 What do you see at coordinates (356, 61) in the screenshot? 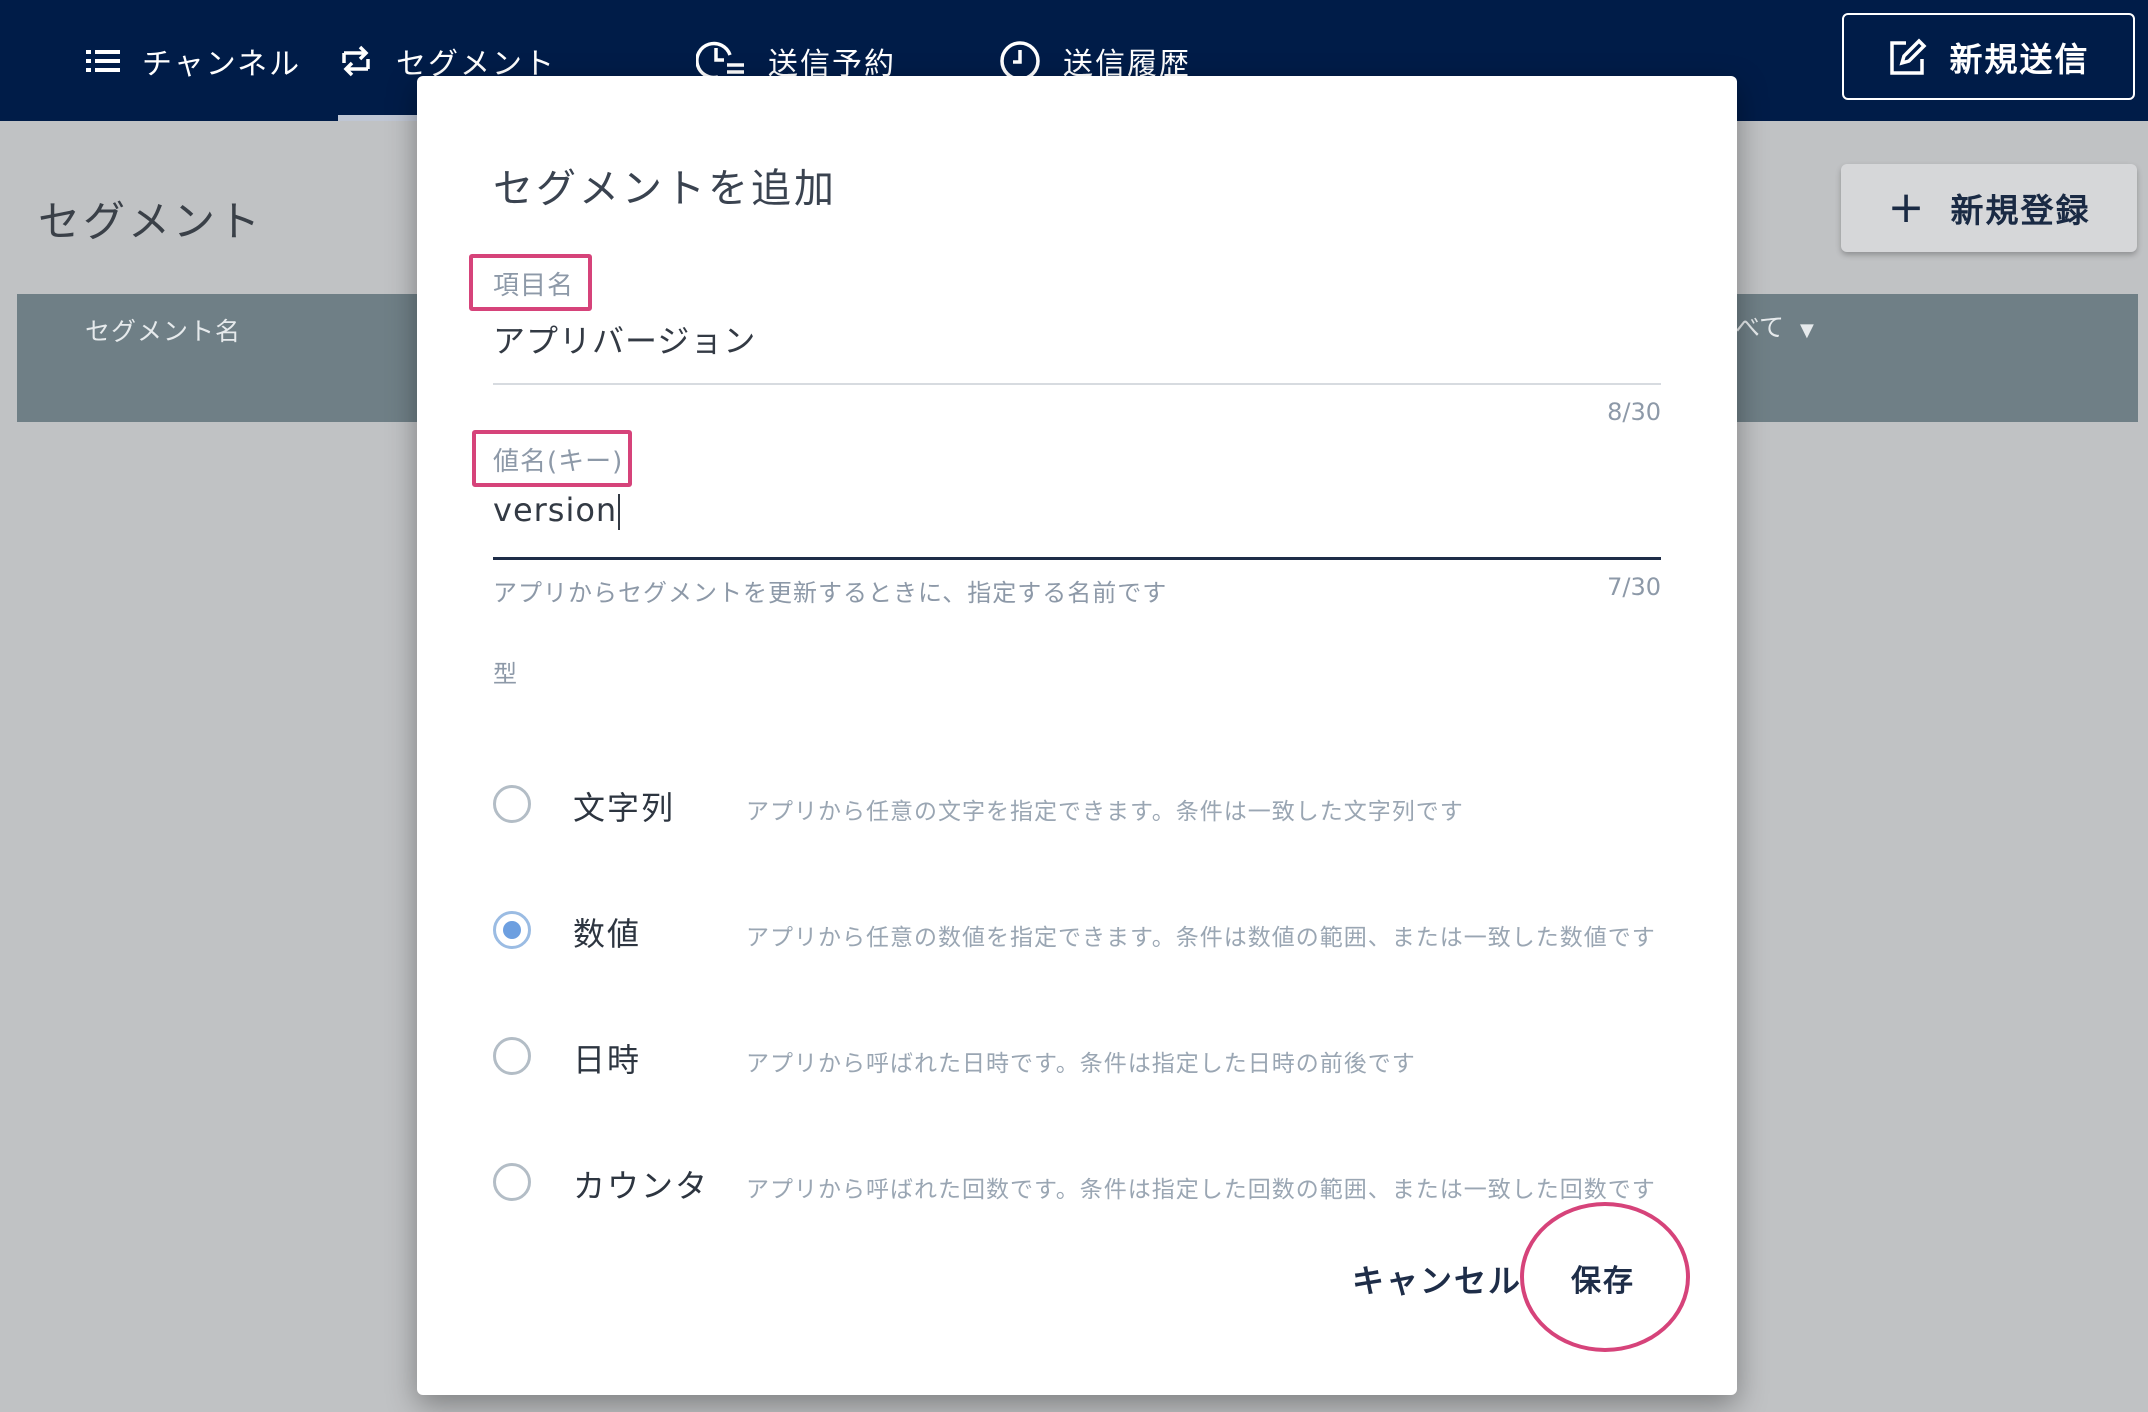
I see `swap-icon` at bounding box center [356, 61].